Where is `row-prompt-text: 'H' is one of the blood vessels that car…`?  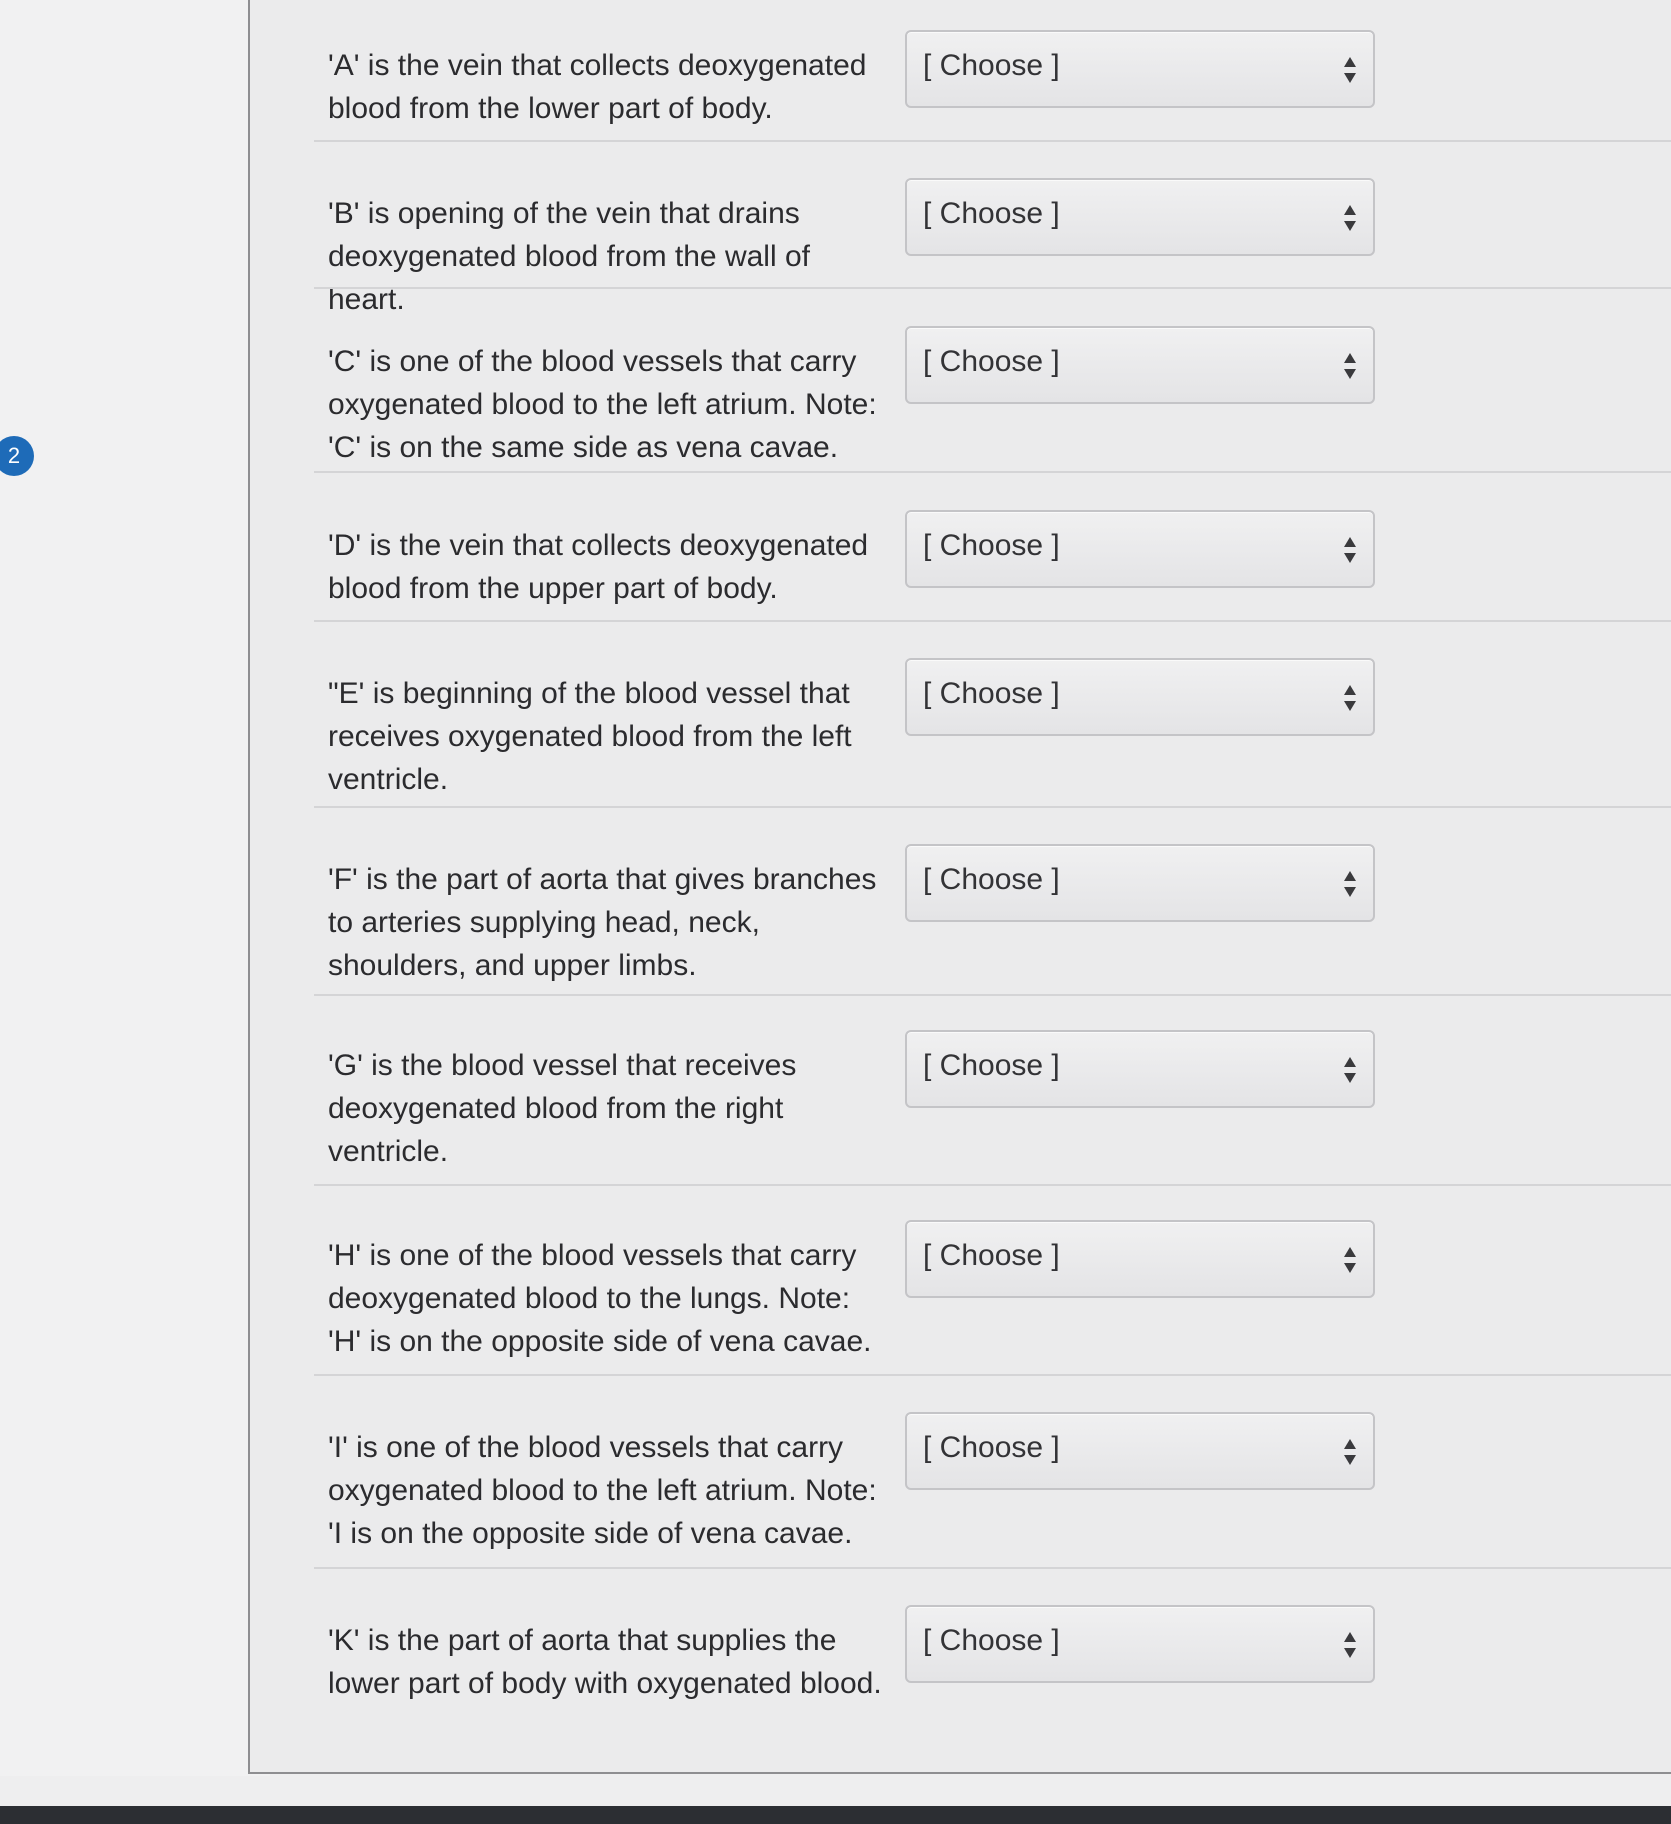 row-prompt-text: 'H' is one of the blood vessels that car… is located at coordinates (600, 1298).